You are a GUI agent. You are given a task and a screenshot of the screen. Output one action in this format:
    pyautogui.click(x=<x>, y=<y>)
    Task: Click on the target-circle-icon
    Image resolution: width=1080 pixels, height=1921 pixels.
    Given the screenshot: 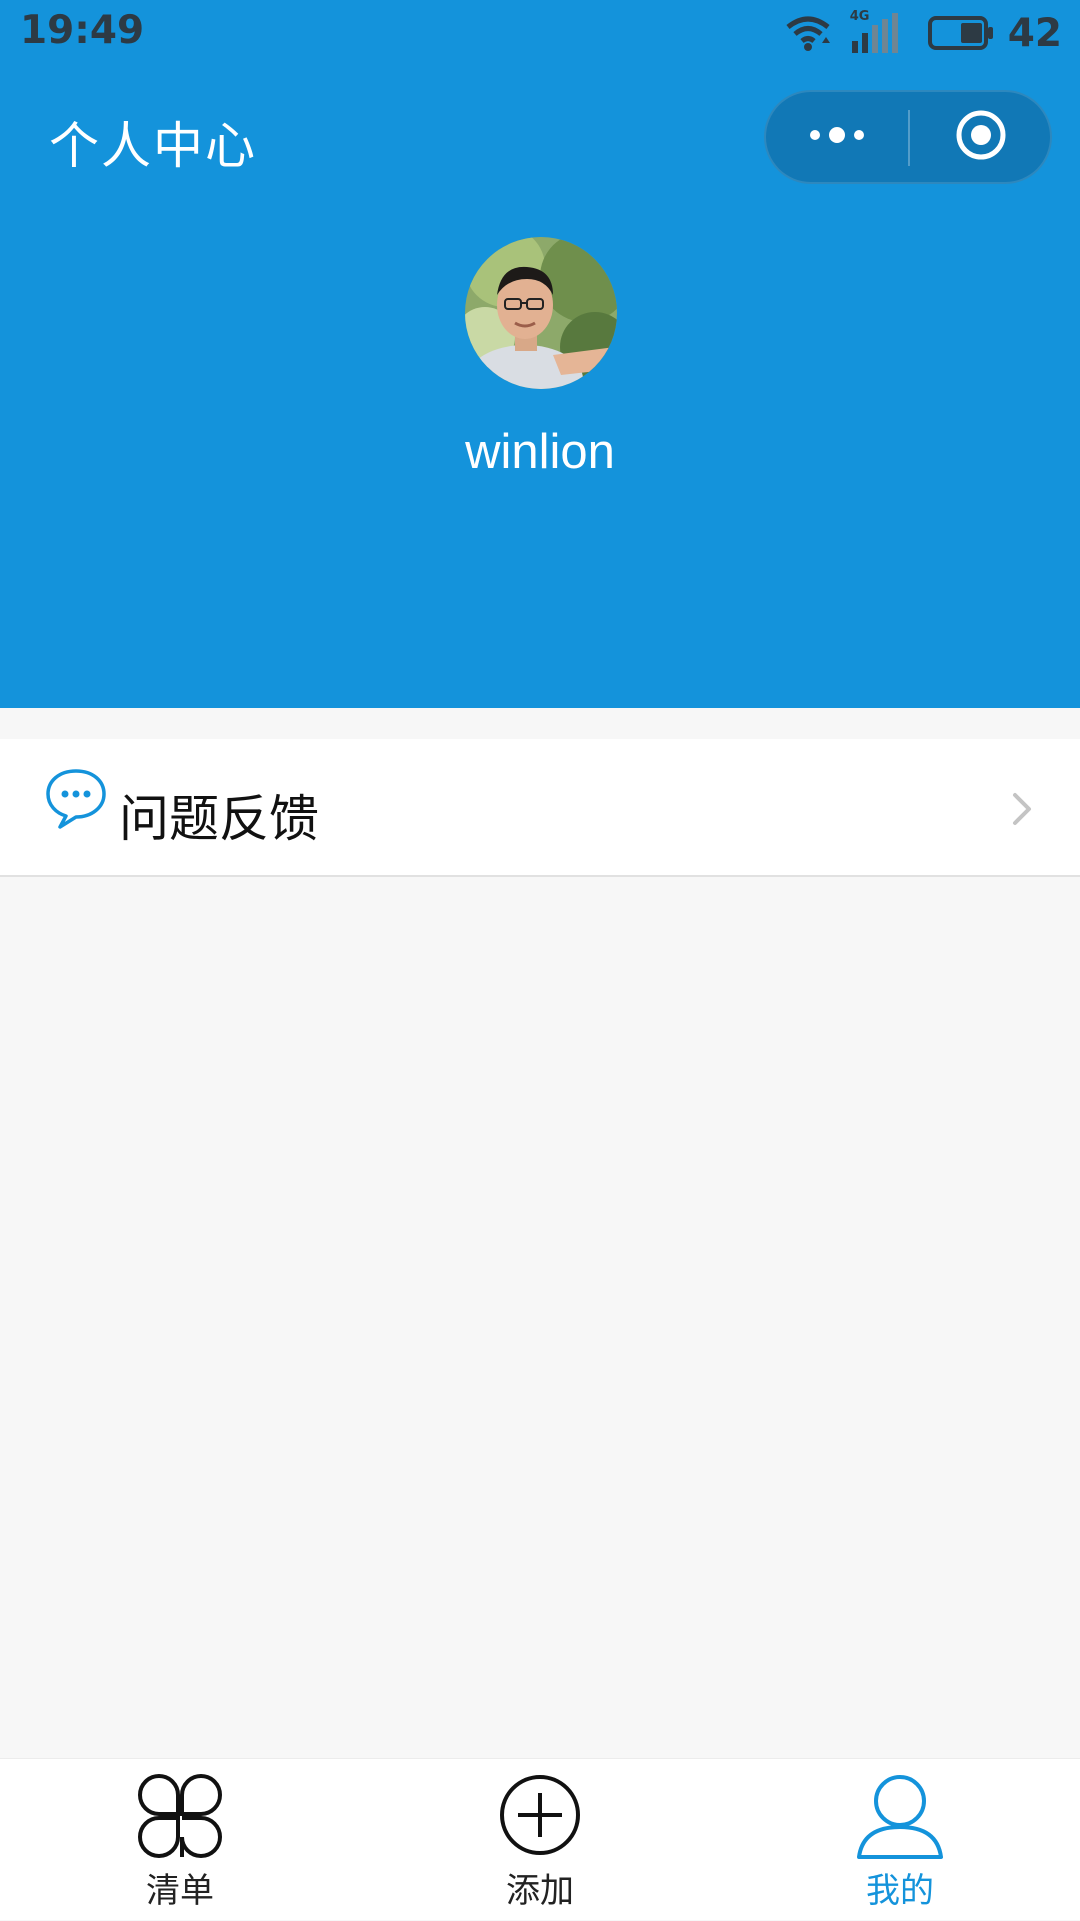 What is the action you would take?
    pyautogui.click(x=981, y=137)
    